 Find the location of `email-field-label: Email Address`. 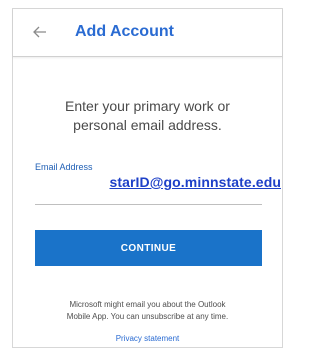

email-field-label: Email Address is located at coordinates (64, 167).